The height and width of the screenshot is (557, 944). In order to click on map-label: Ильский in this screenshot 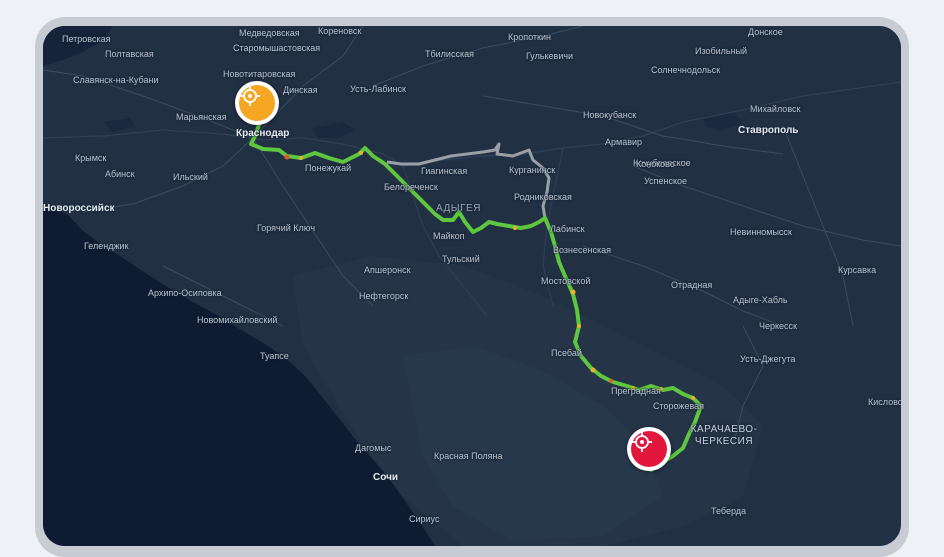, I will do `click(190, 177)`.